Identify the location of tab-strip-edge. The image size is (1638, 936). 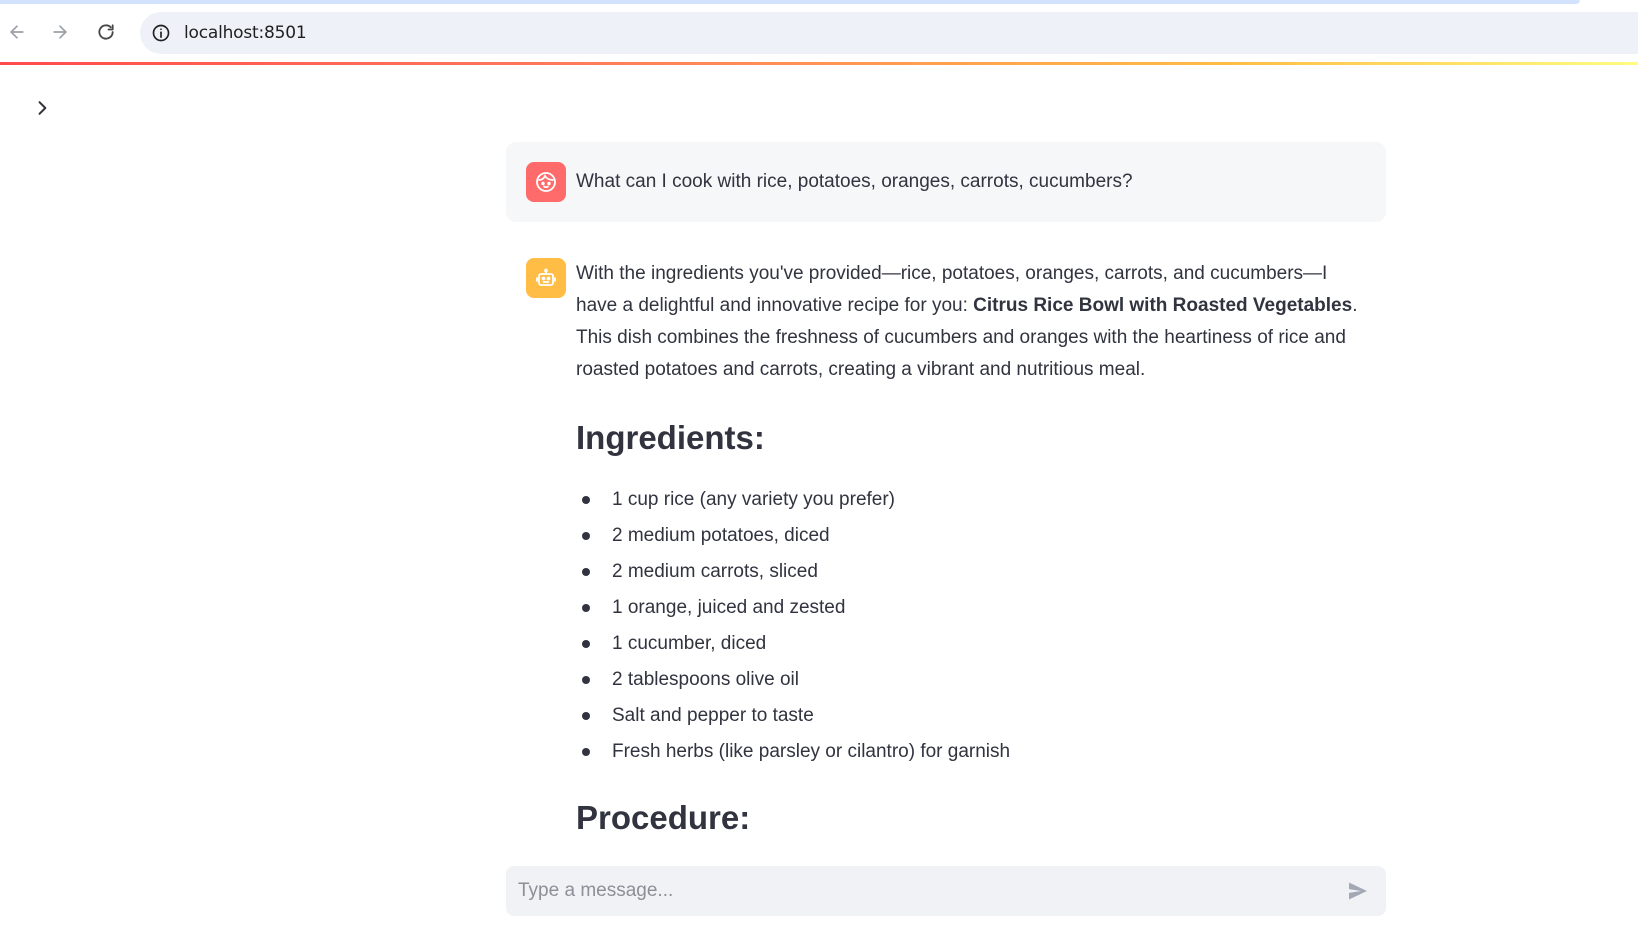
(790, 2).